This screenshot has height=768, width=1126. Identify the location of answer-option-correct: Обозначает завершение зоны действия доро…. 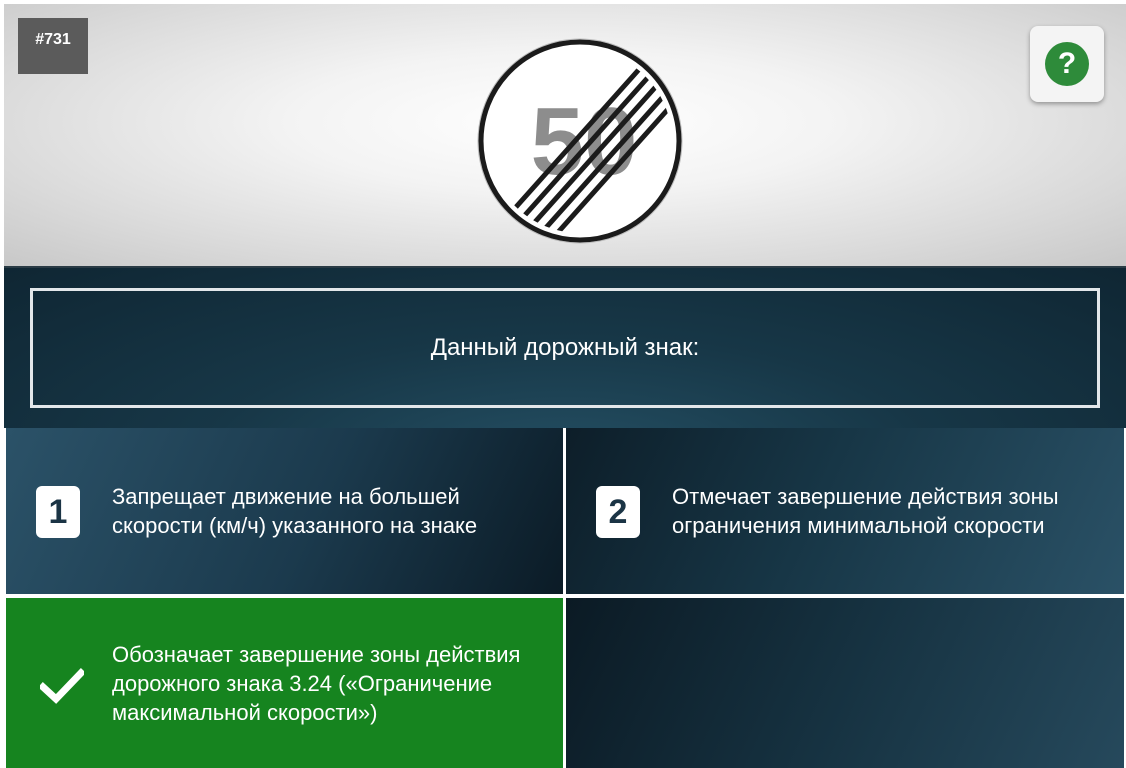
(284, 683).